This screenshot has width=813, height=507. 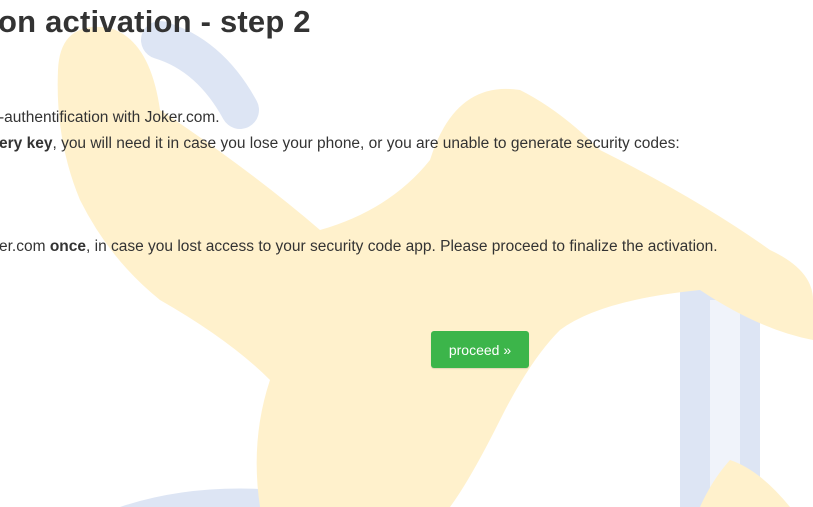 I want to click on recovery-key-label: ery key, so click(x=26, y=143).